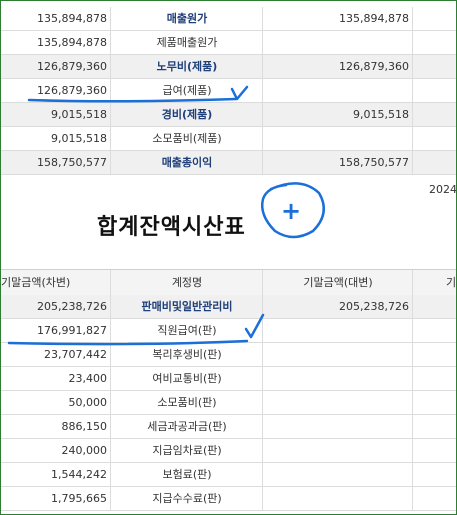 The height and width of the screenshot is (515, 457). Describe the element at coordinates (171, 227) in the screenshot. I see `report-title: 합계잔액시산표` at that location.